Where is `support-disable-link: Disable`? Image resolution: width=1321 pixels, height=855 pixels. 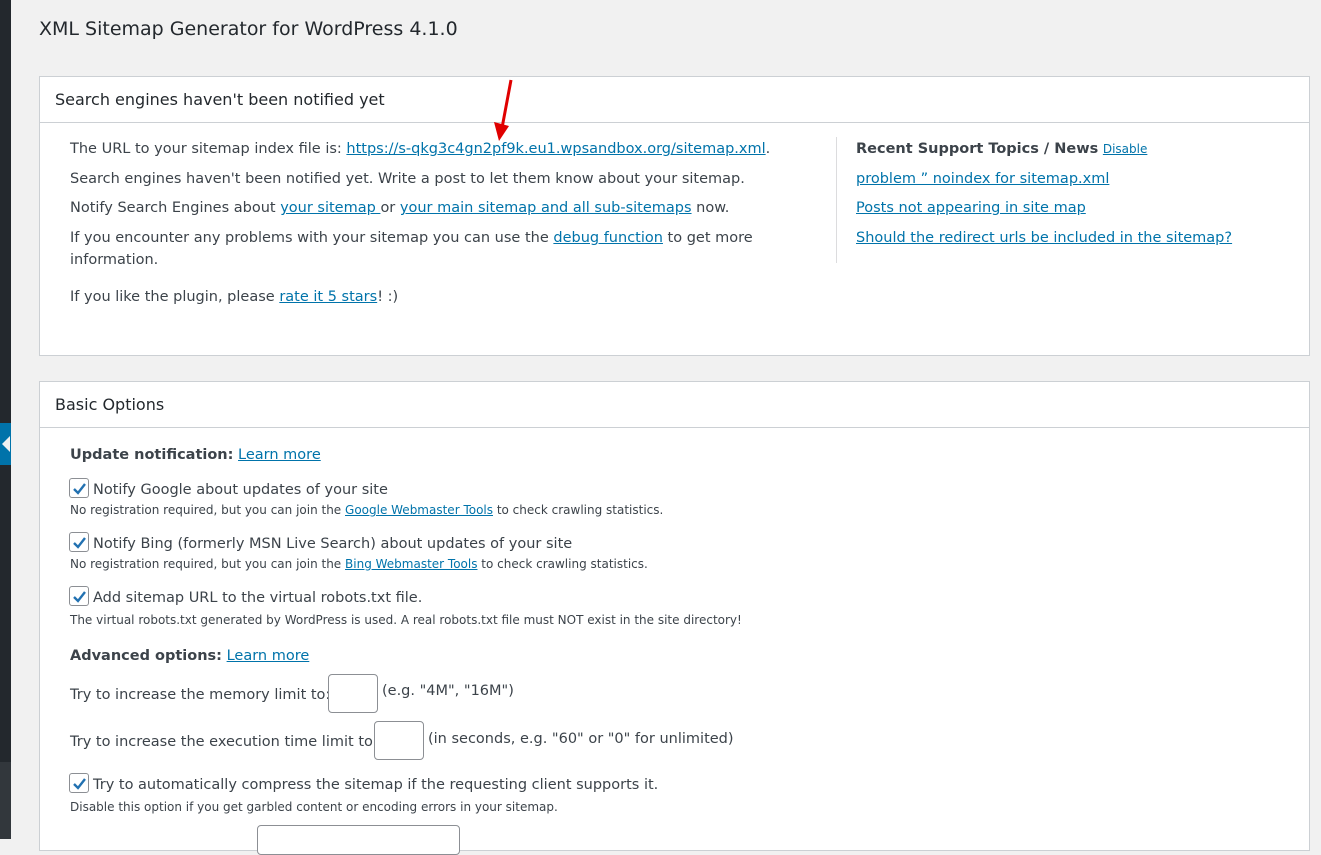 support-disable-link: Disable is located at coordinates (1125, 149).